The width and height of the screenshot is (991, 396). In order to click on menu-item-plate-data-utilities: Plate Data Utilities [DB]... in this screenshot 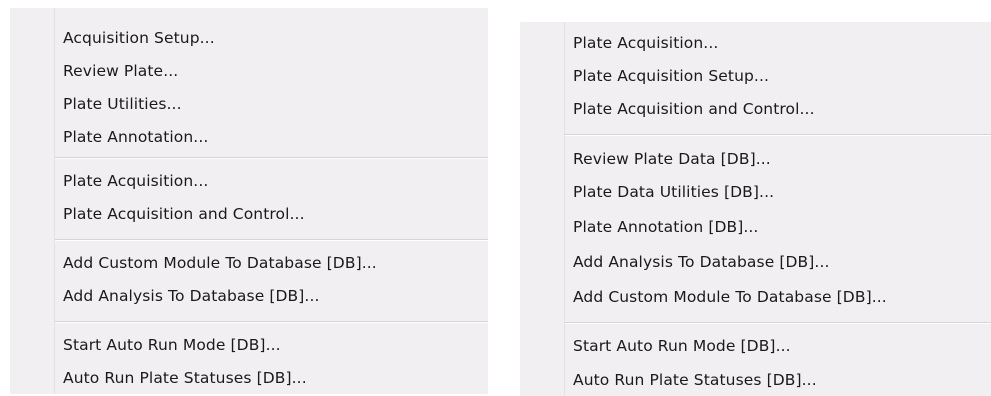, I will do `click(779, 192)`.